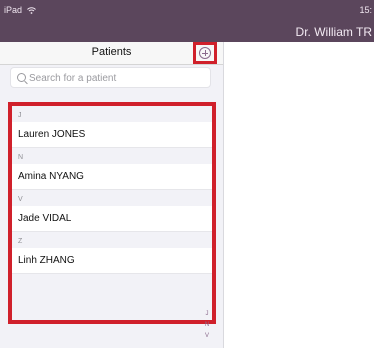  Describe the element at coordinates (365, 10) in the screenshot. I see `status-time: 15:` at that location.